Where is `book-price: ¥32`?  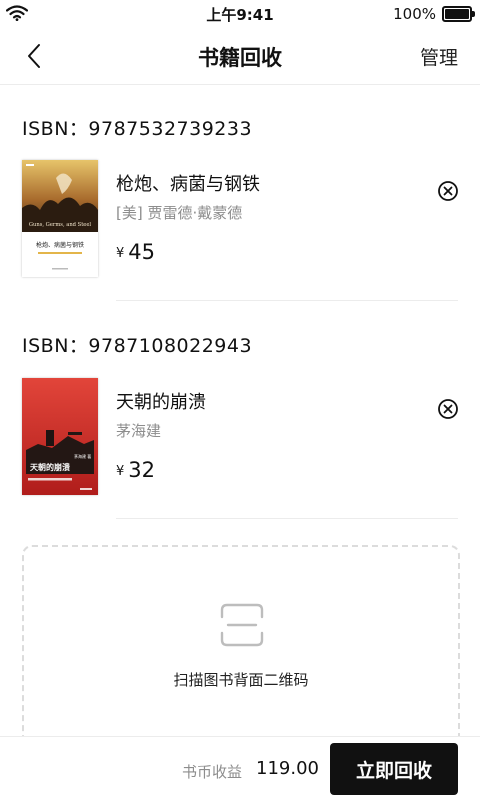 book-price: ¥32 is located at coordinates (135, 470).